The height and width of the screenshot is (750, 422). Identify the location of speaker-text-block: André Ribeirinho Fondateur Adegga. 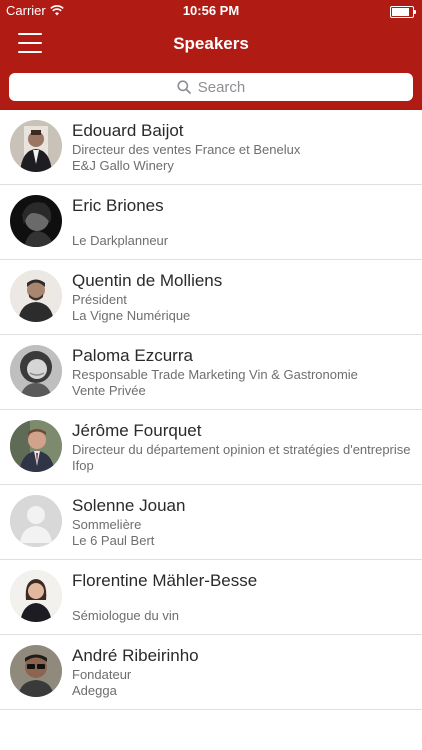
(243, 672).